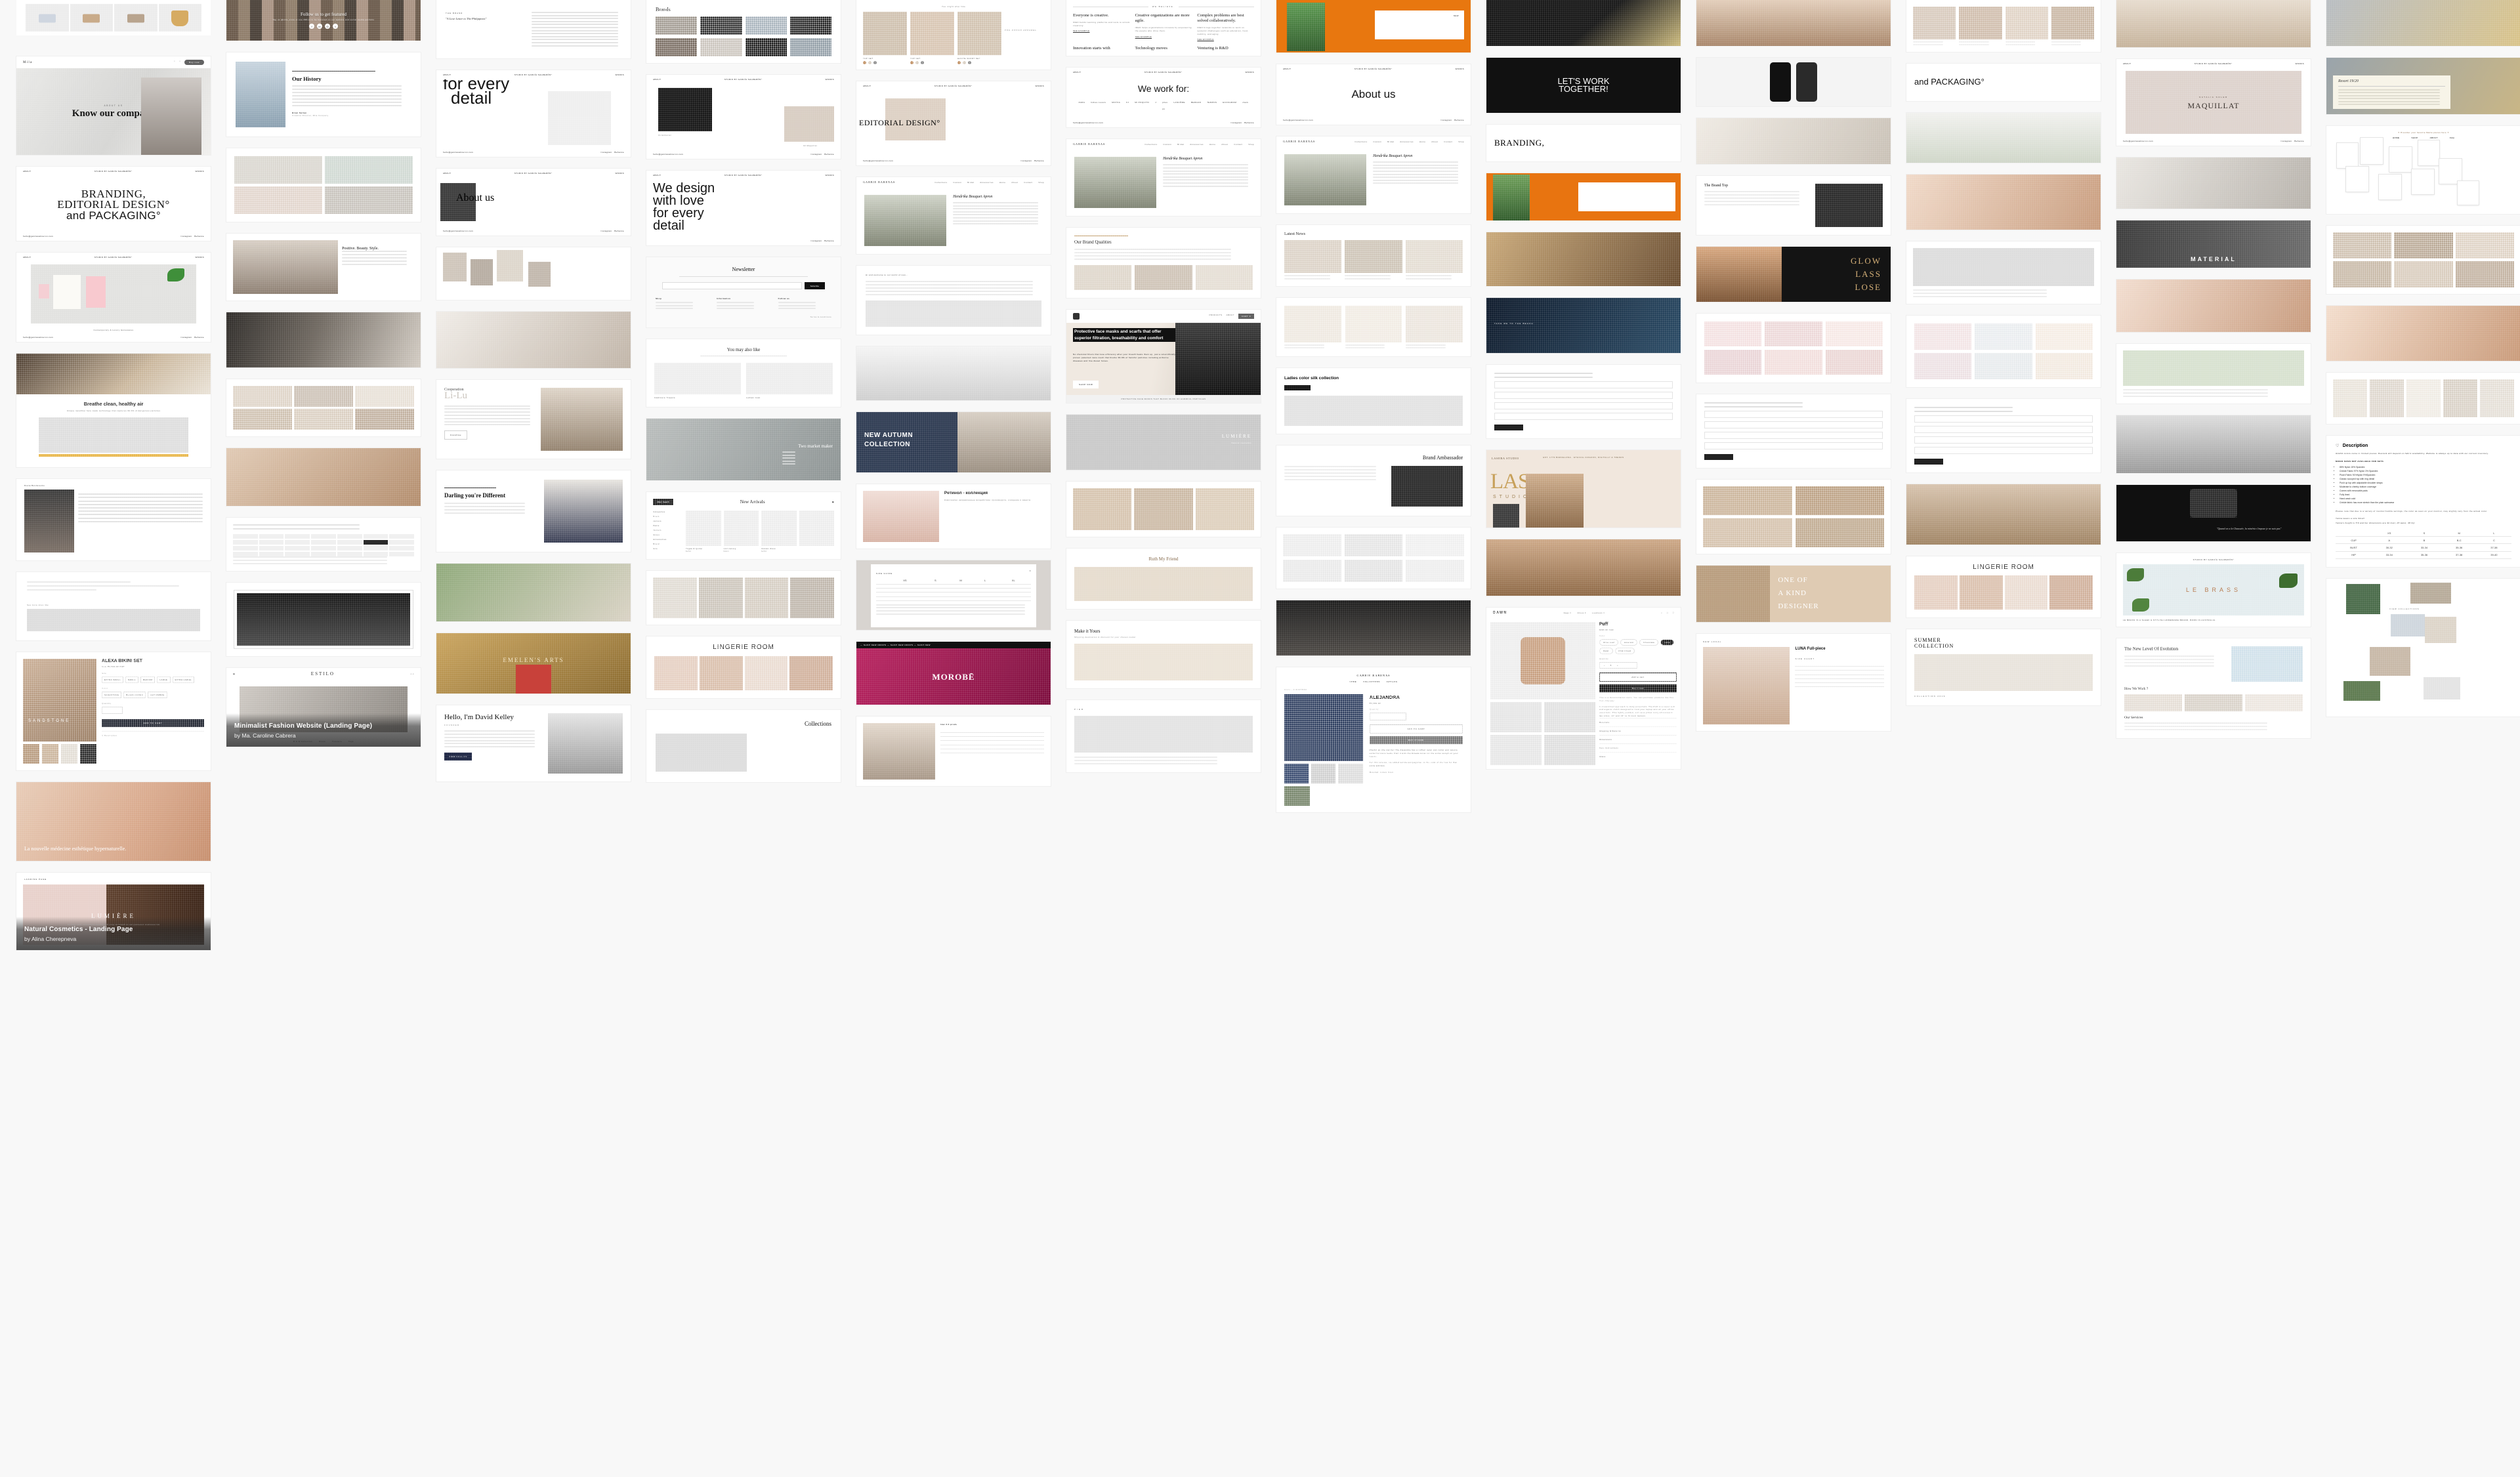  What do you see at coordinates (2423, 86) in the screenshot?
I see `design-card: Resort 19/20` at bounding box center [2423, 86].